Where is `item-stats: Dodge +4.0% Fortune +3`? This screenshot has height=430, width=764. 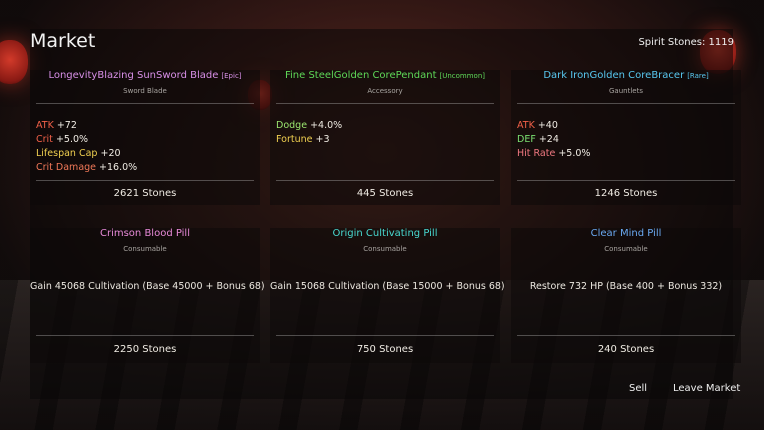 item-stats: Dodge +4.0% Fortune +3 is located at coordinates (309, 133).